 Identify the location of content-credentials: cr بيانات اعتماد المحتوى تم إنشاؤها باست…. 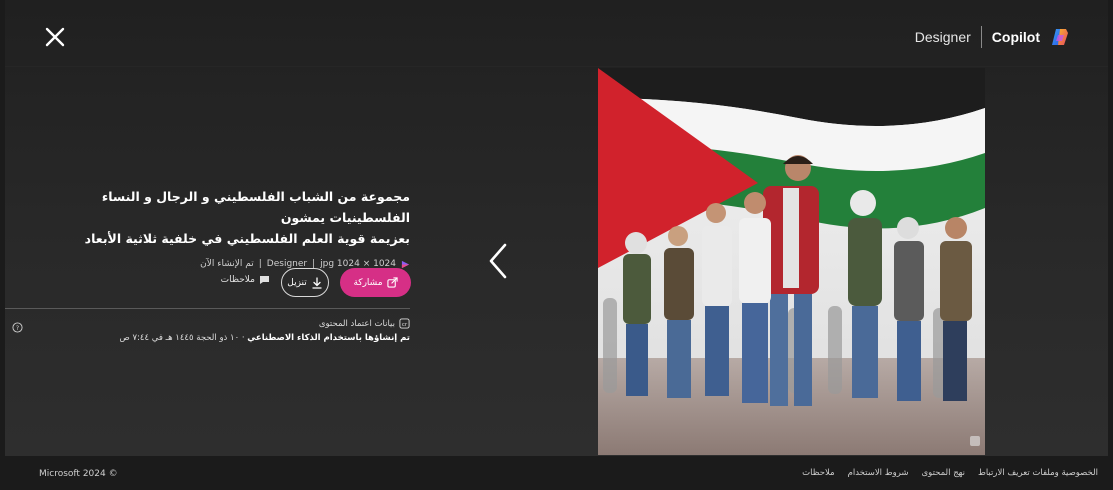
(260, 330).